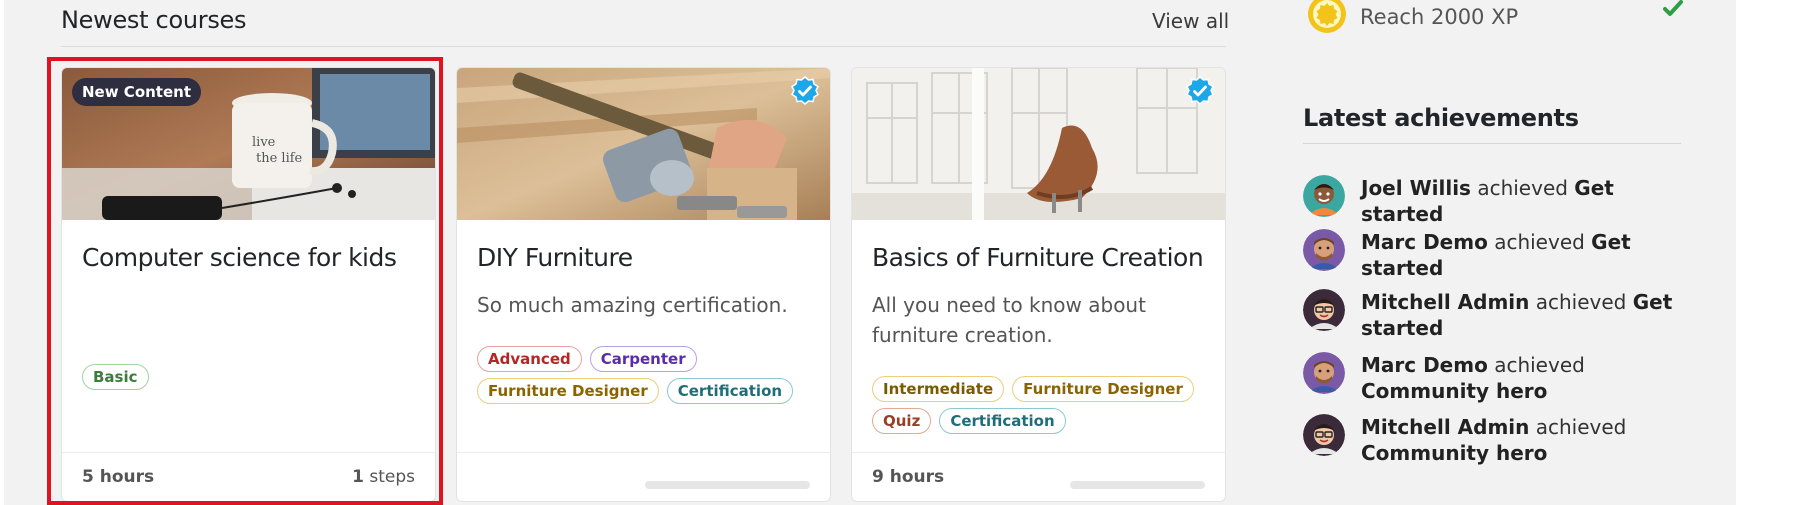 The width and height of the screenshot is (1818, 505). What do you see at coordinates (1441, 118) in the screenshot?
I see `achievements-title: Latest achievements` at bounding box center [1441, 118].